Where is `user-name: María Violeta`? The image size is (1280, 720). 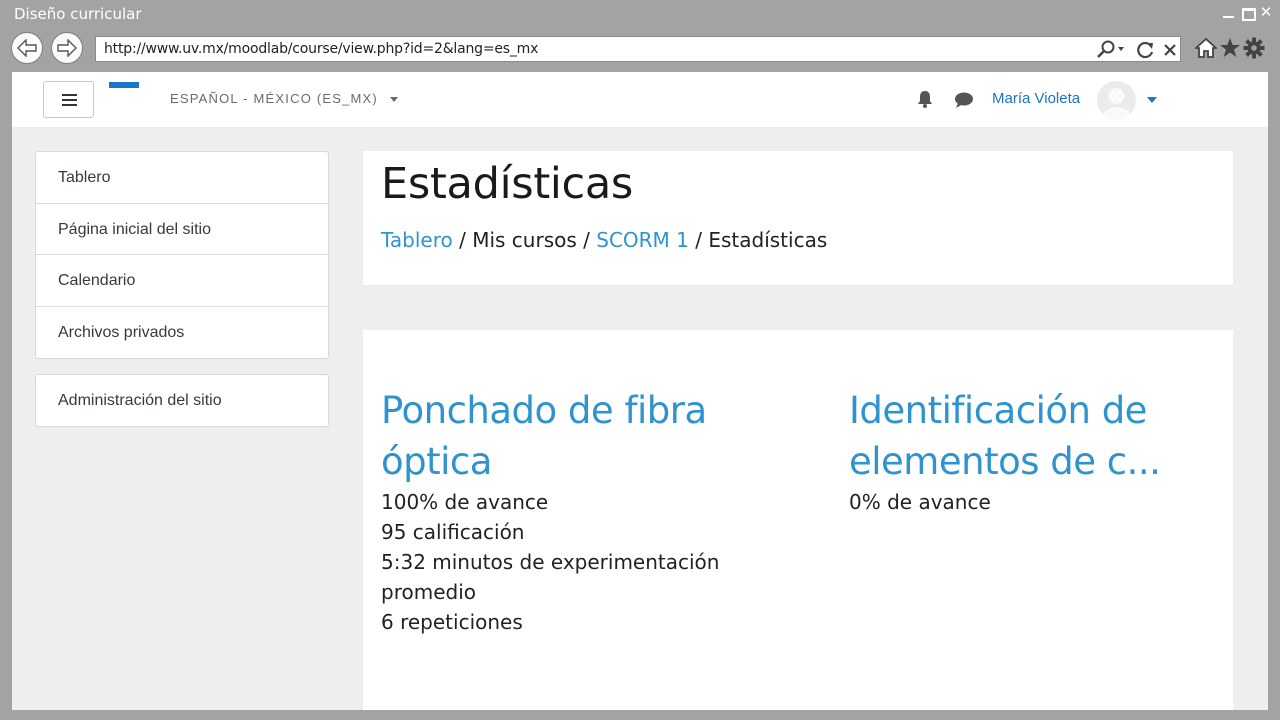
user-name: María Violeta is located at coordinates (1036, 98).